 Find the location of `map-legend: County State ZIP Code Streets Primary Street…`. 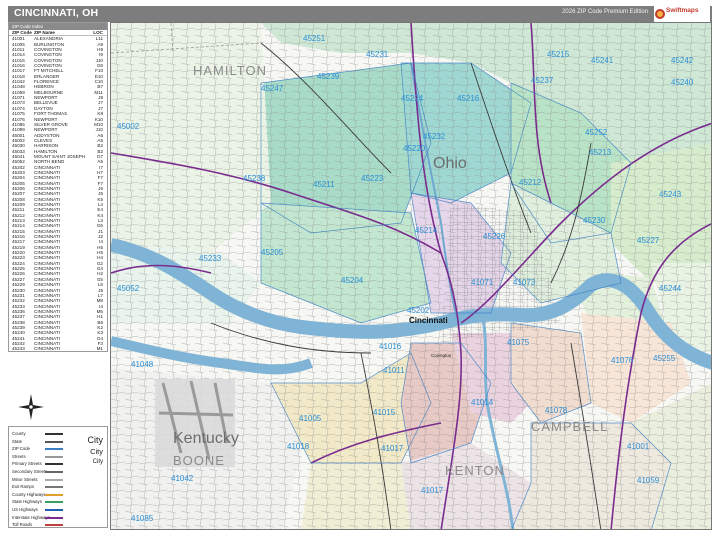

map-legend: County State ZIP Code Streets Primary Street… is located at coordinates (58, 477).